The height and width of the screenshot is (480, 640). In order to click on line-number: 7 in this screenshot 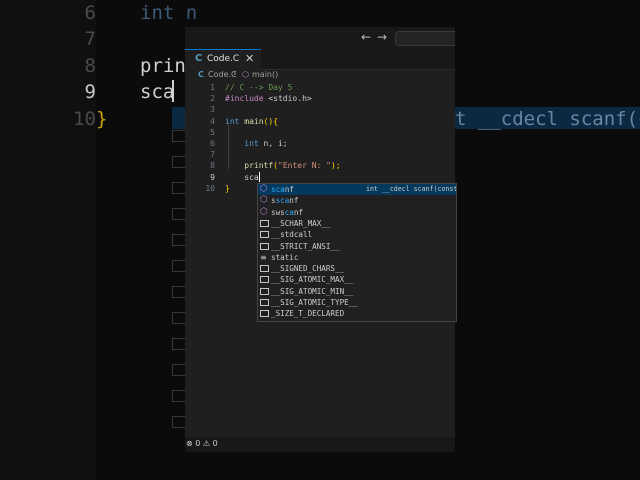, I will do `click(212, 155)`.